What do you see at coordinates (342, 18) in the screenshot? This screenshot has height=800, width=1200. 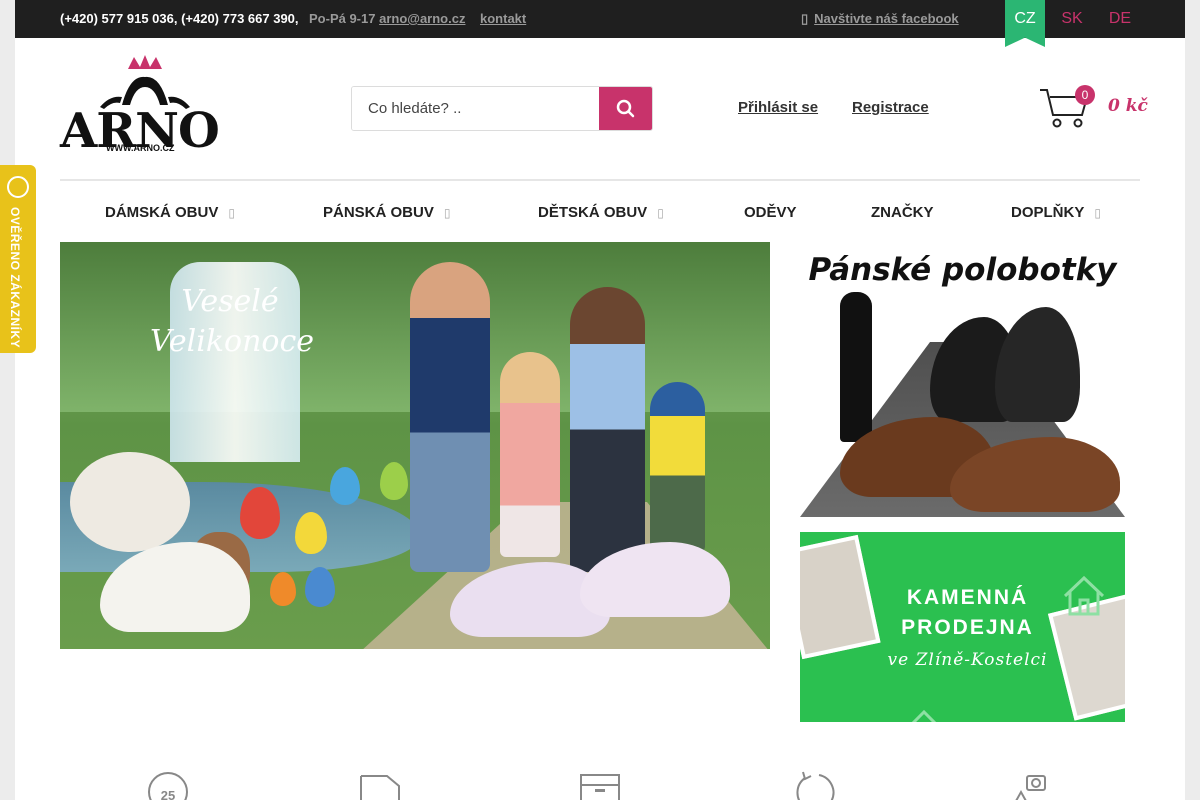 I see `hours-text: Po-Pá 9-17` at bounding box center [342, 18].